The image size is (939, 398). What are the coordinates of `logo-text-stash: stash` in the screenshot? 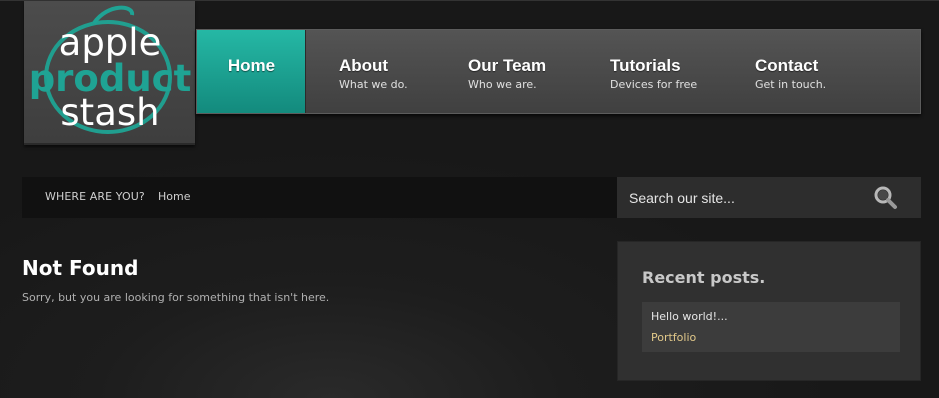 It's located at (109, 112).